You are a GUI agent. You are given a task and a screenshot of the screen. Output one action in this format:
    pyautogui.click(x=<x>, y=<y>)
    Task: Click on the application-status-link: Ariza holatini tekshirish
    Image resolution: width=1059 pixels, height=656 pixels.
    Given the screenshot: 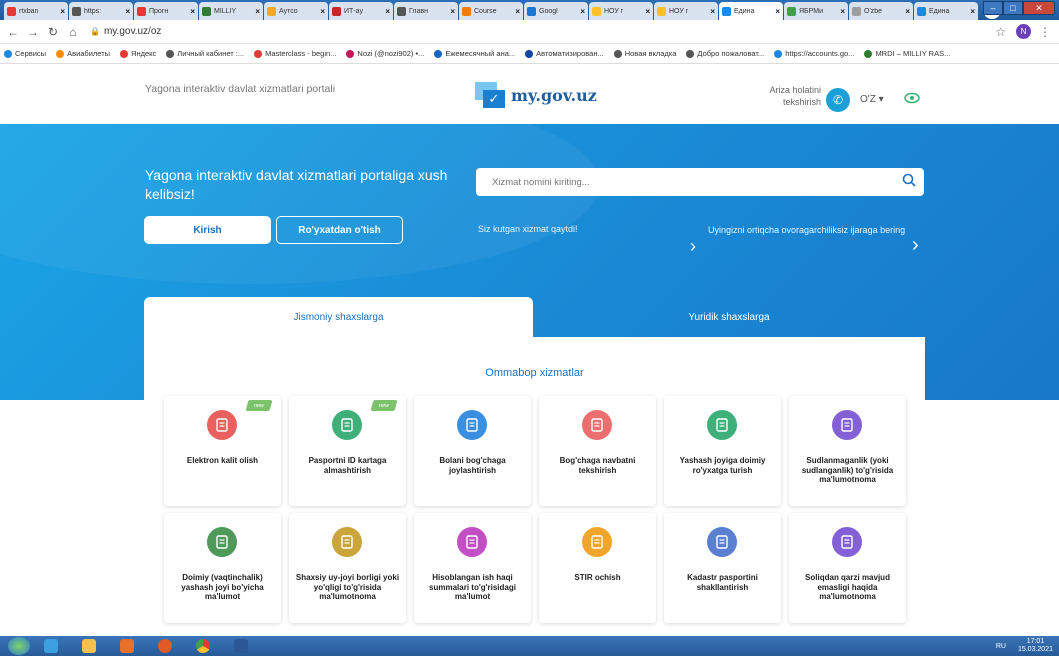 What is the action you would take?
    pyautogui.click(x=778, y=96)
    